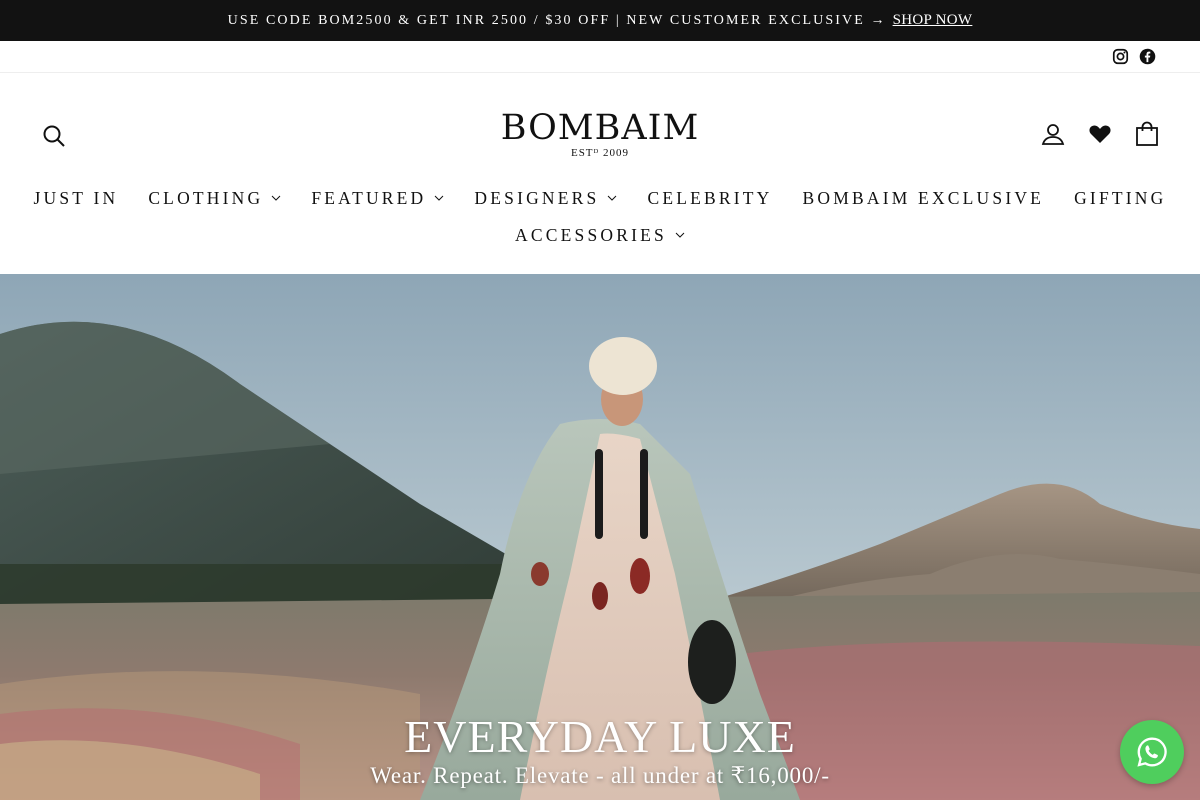  I want to click on heart-icon, so click(1100, 134).